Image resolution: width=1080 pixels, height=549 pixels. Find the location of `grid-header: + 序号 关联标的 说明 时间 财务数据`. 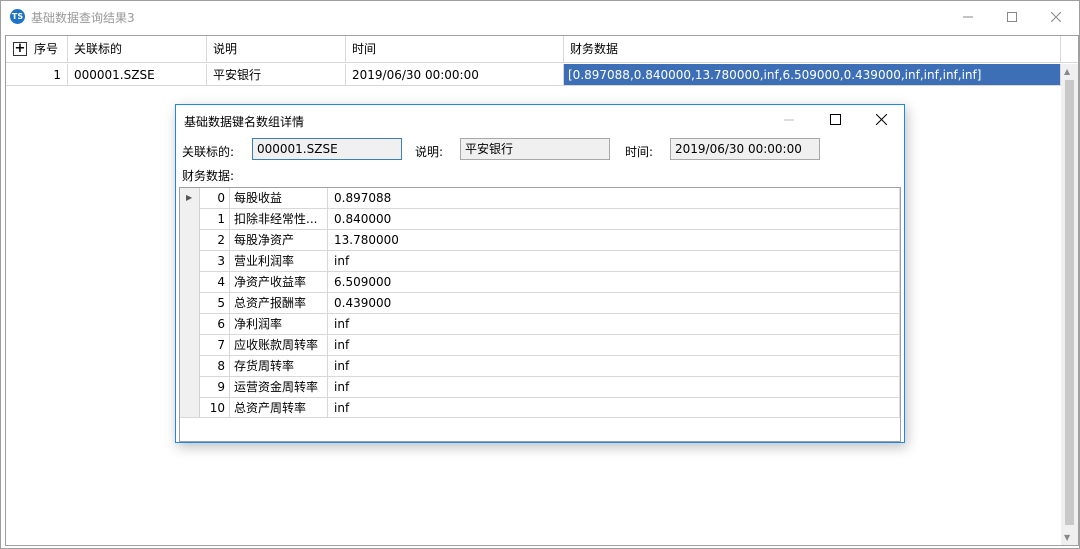

grid-header: + 序号 关联标的 说明 时间 财务数据 is located at coordinates (542, 49).